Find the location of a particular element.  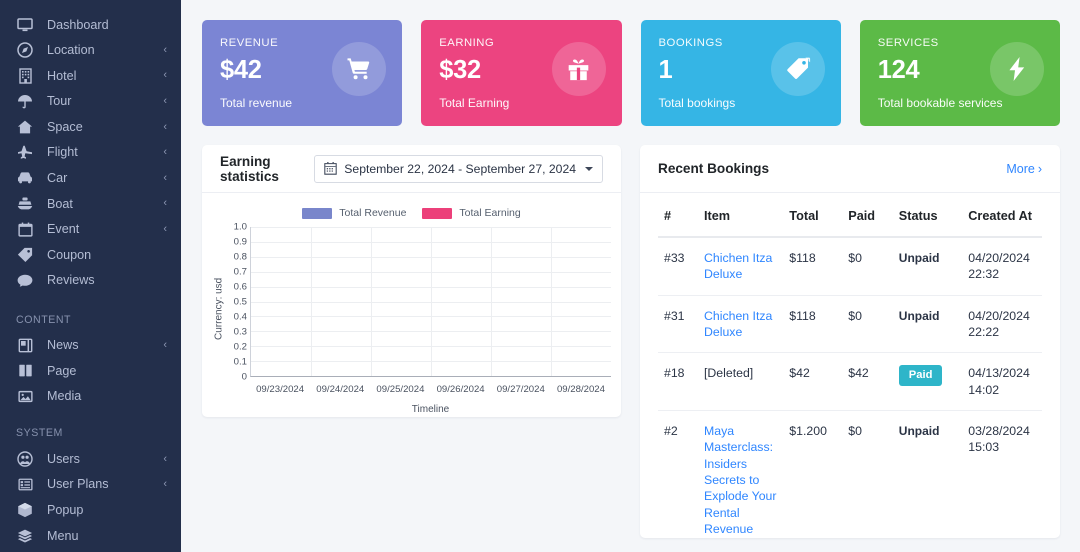

lightning-bolt-icon is located at coordinates (1017, 69).